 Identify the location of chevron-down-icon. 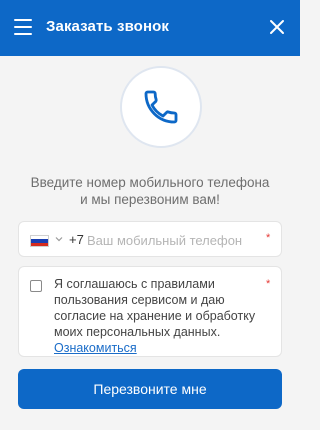
(59, 239).